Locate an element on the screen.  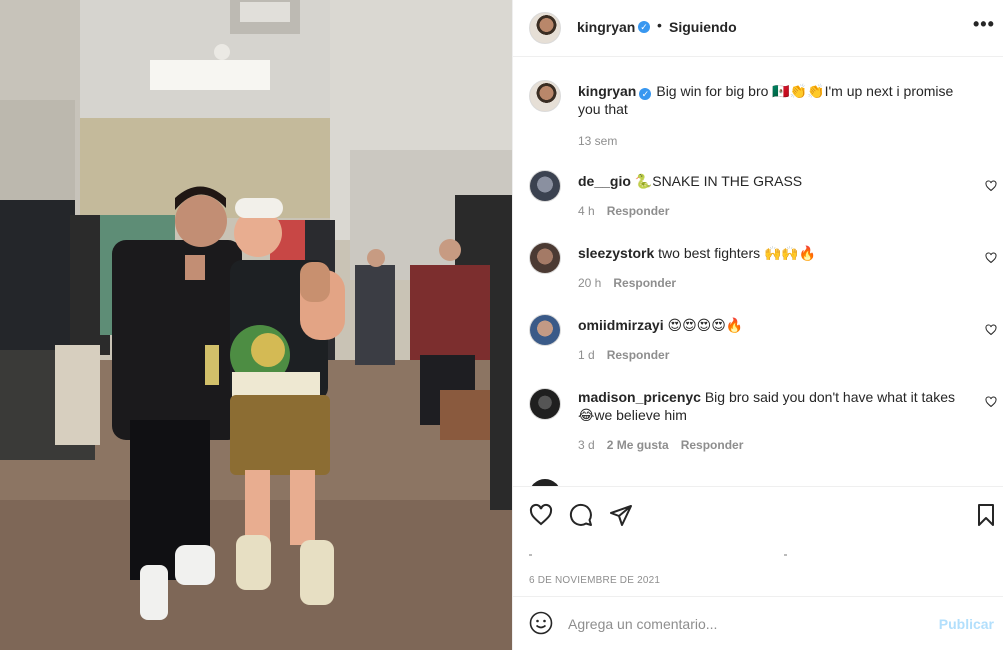
caption-time: 13 sem is located at coordinates (597, 141).